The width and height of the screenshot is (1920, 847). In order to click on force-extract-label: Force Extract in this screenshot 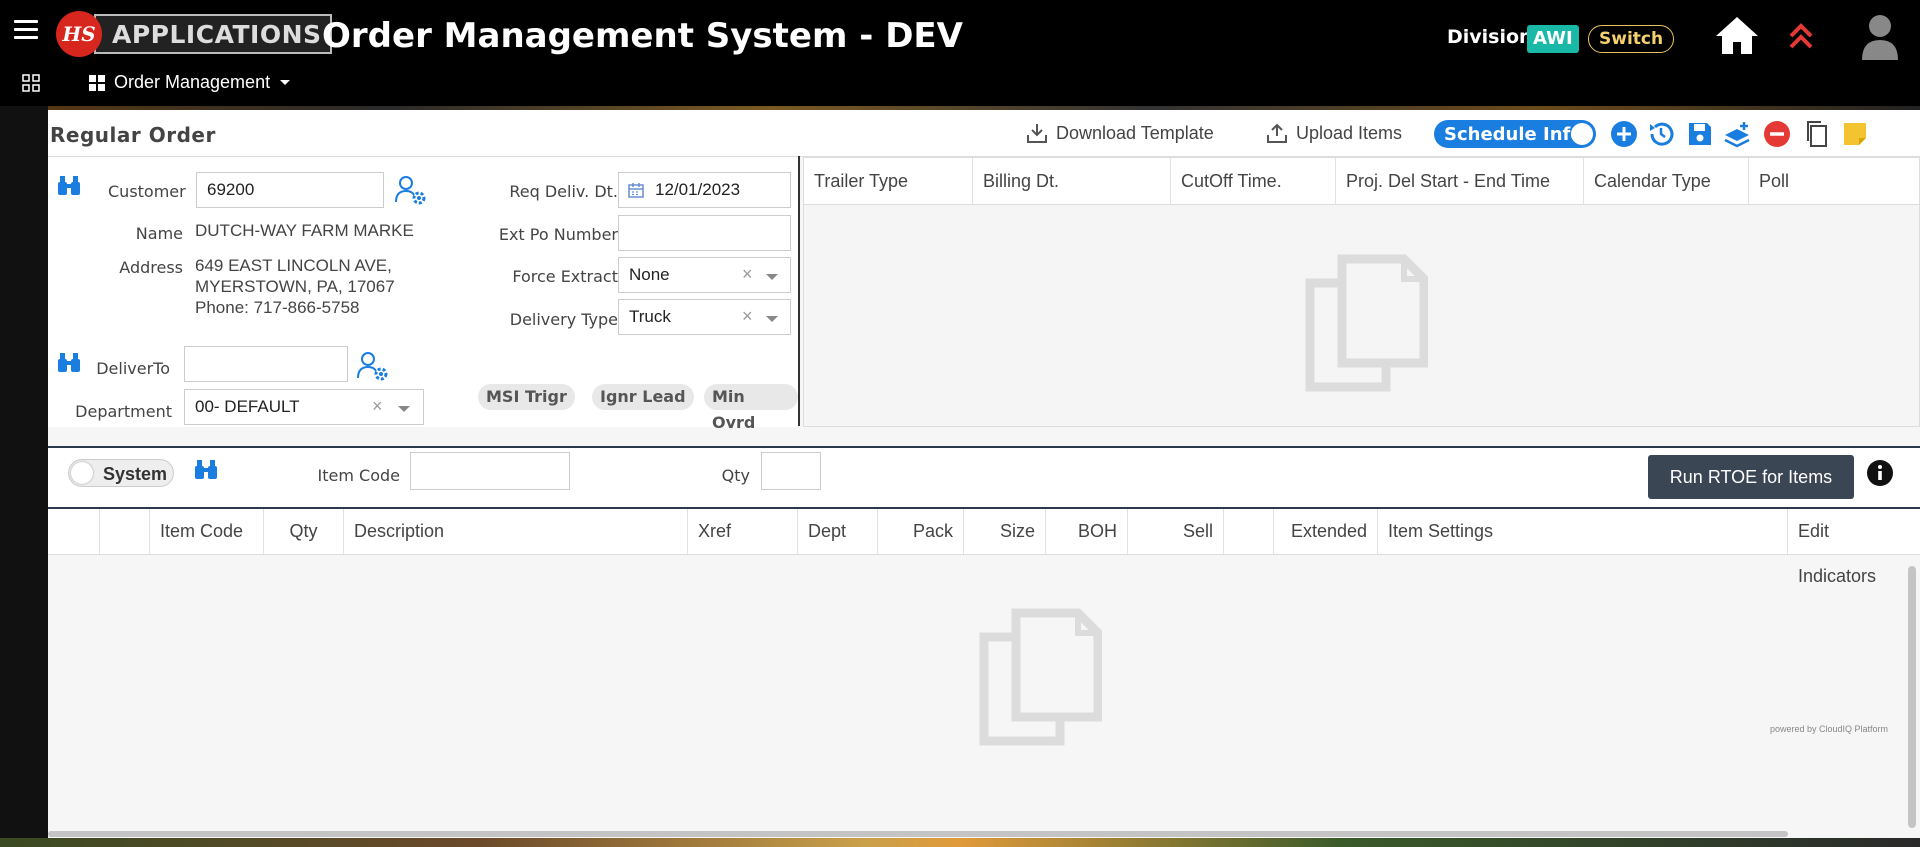, I will do `click(565, 276)`.